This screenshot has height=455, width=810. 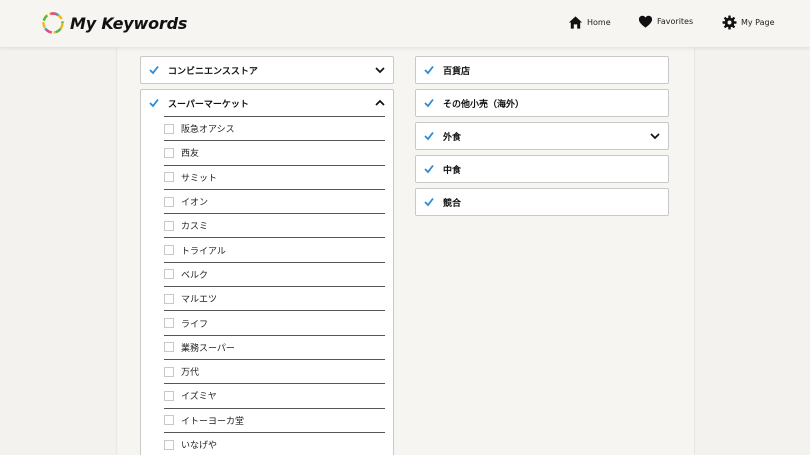 I want to click on list-item: イトーヨーカ堂, so click(x=274, y=419).